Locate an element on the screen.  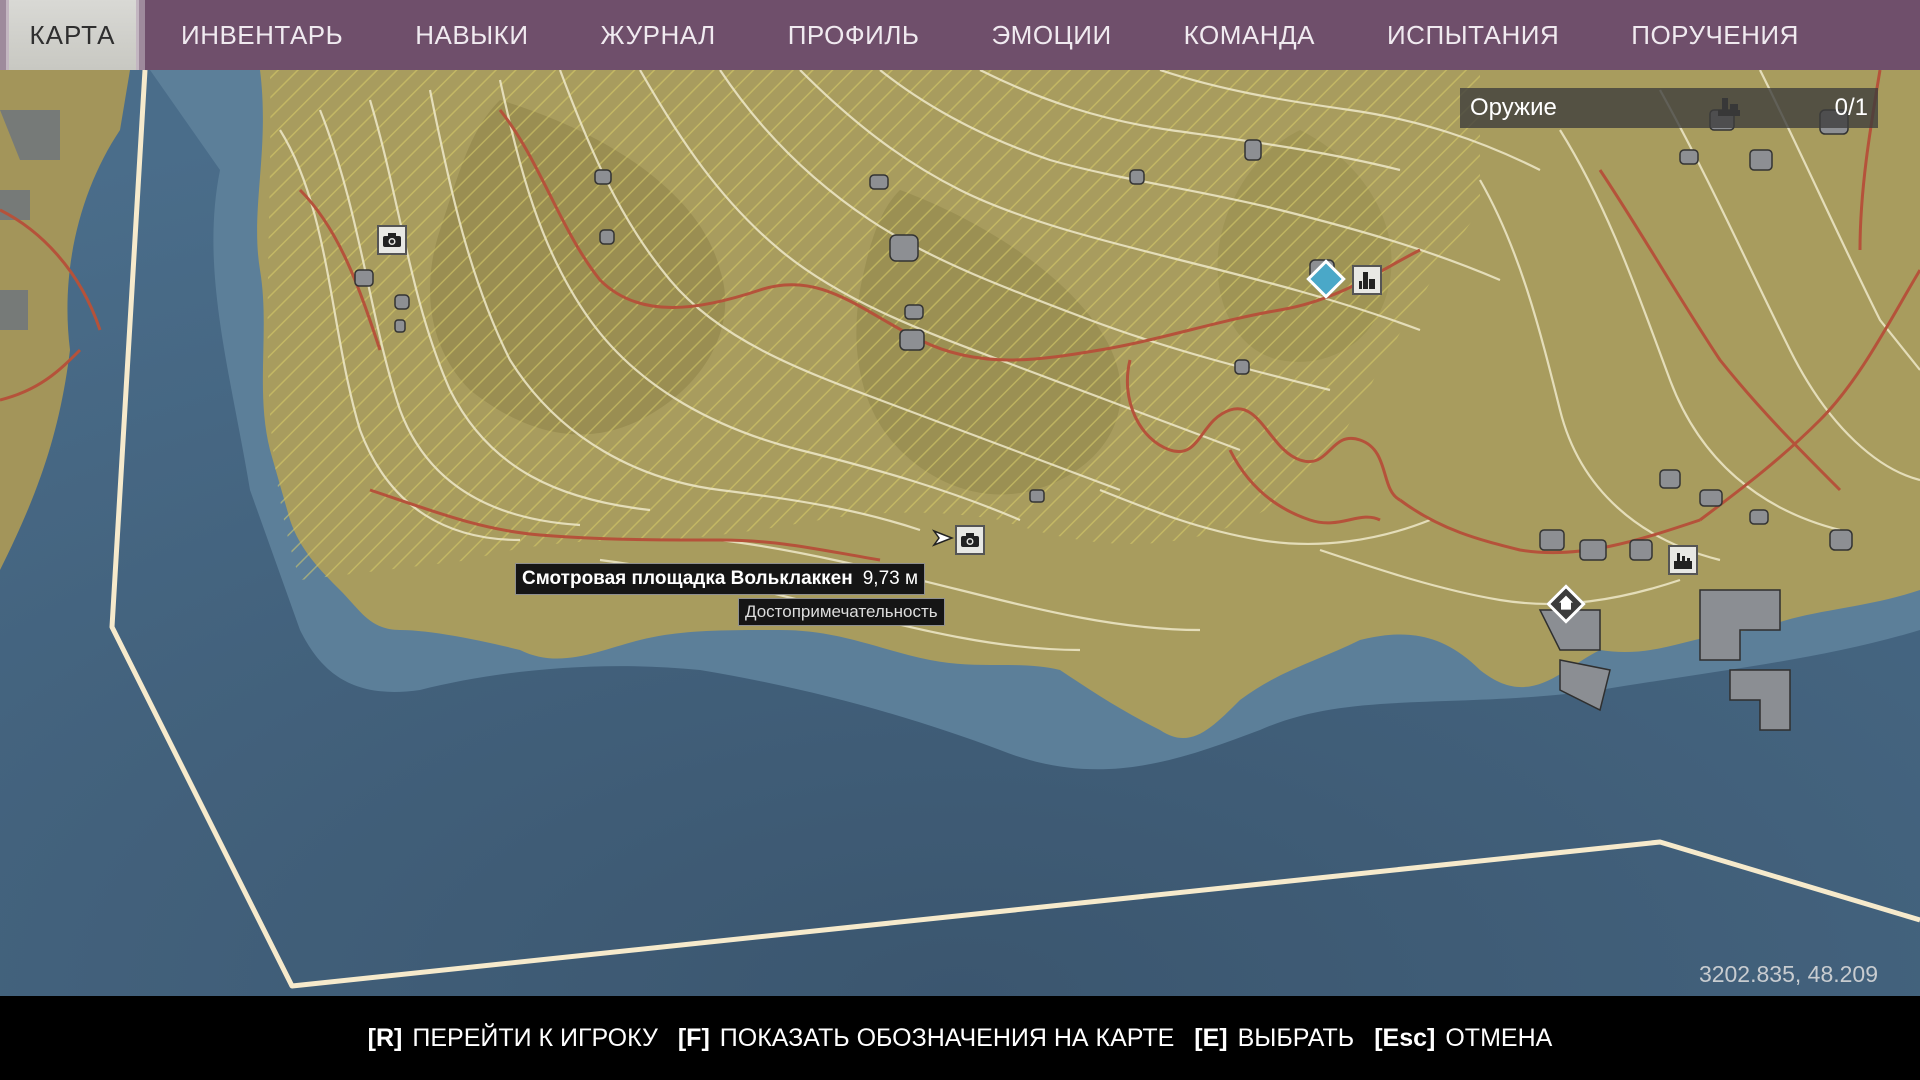
key-esc: [Esc] is located at coordinates (1405, 1037).